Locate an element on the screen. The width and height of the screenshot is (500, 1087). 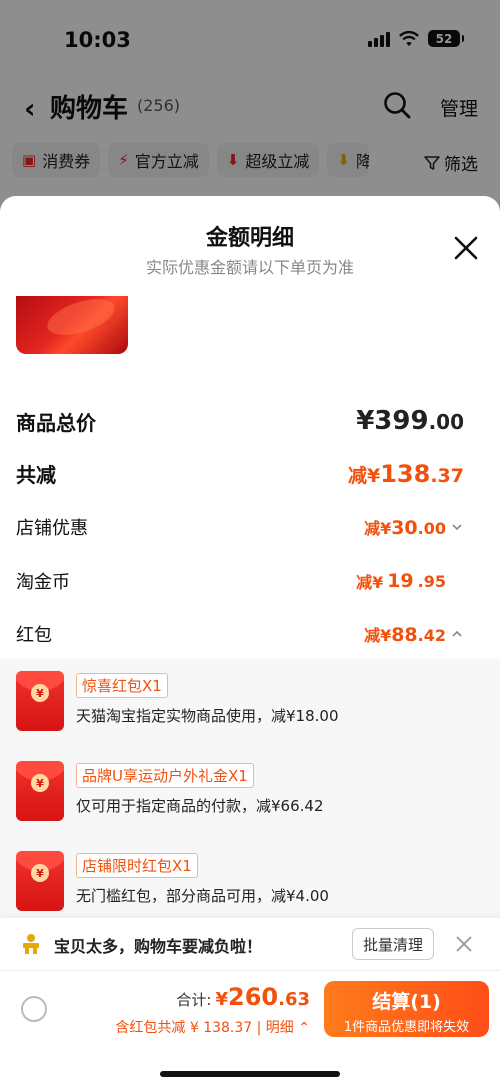
taojinbi-value: 减¥ 19.95 is located at coordinates (401, 581).